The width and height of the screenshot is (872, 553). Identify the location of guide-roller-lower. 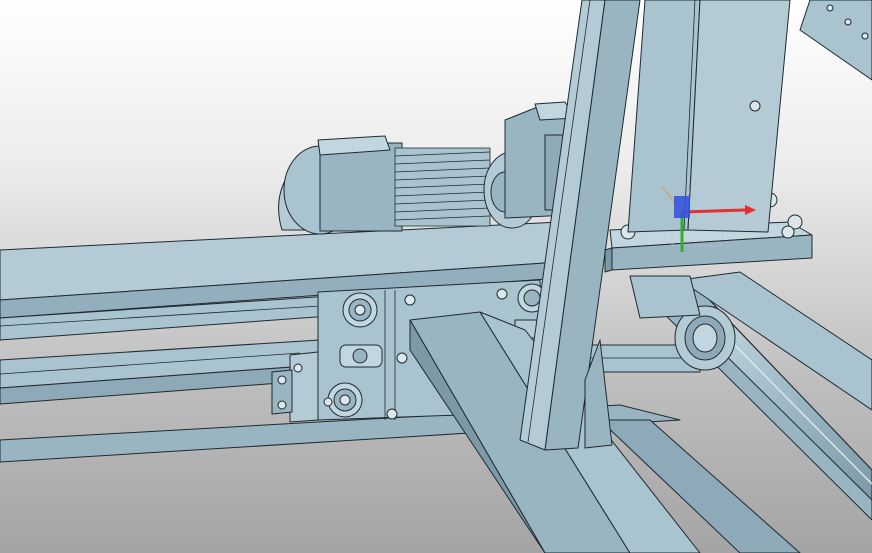
(345, 400).